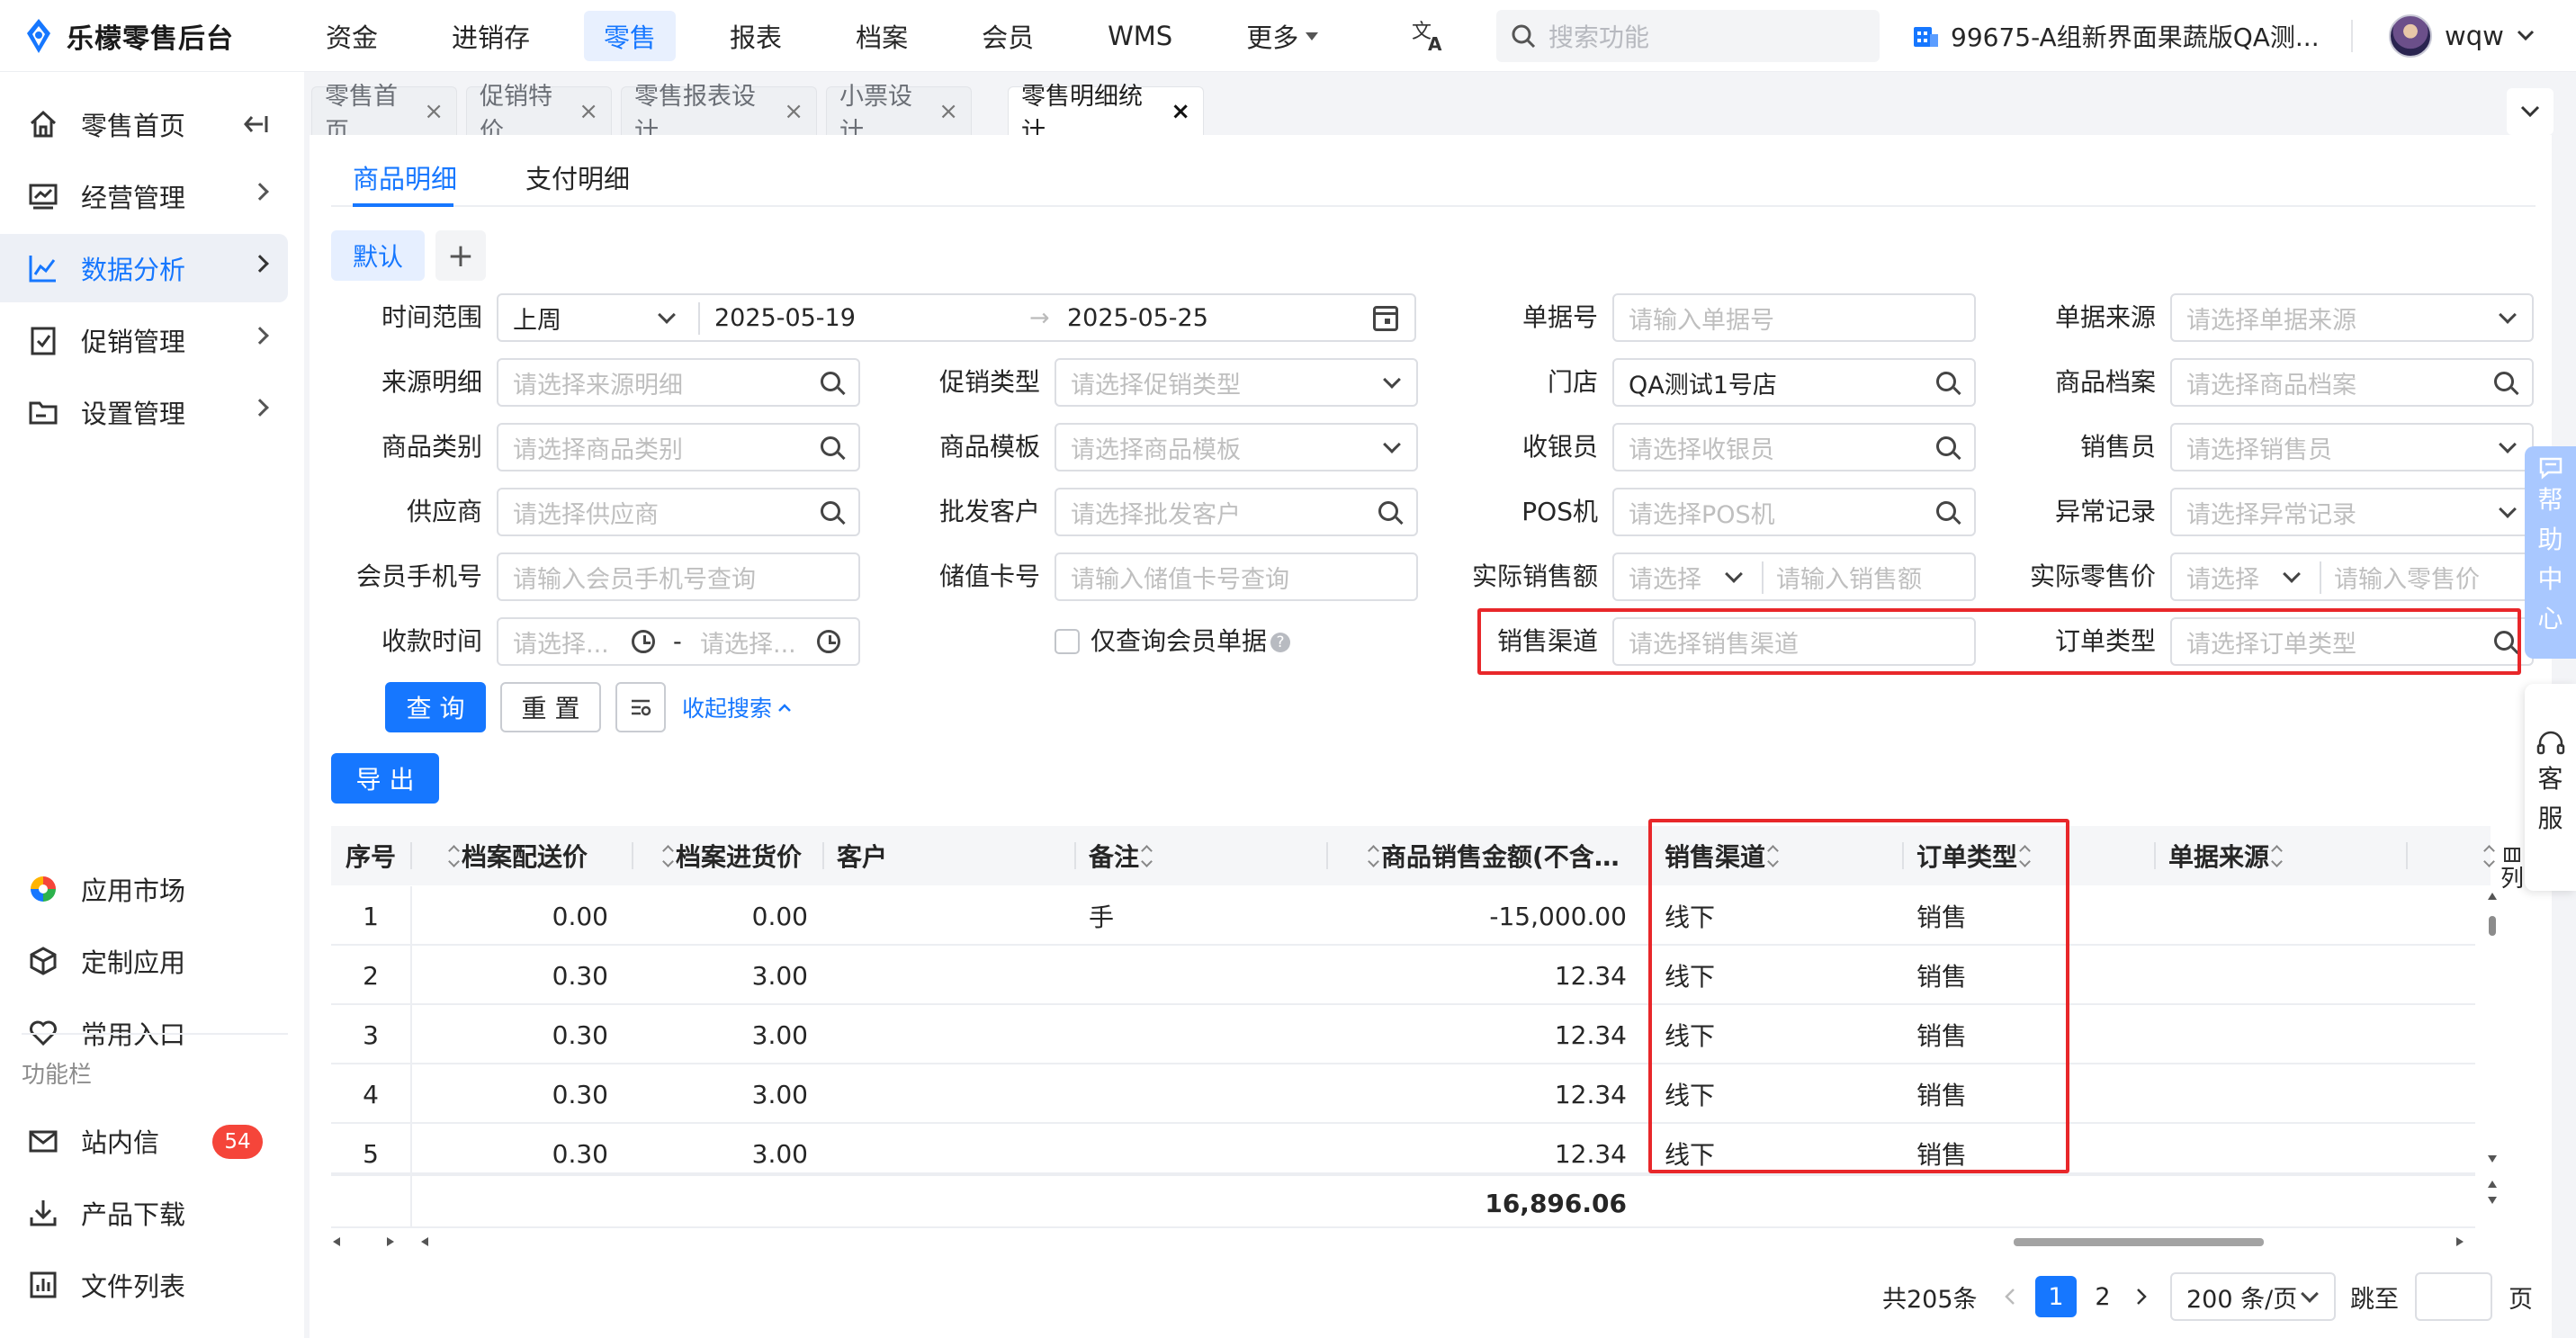 Image resolution: width=2576 pixels, height=1338 pixels. What do you see at coordinates (144, 268) in the screenshot?
I see `sidebar-item-data-analysis: 数据分析` at bounding box center [144, 268].